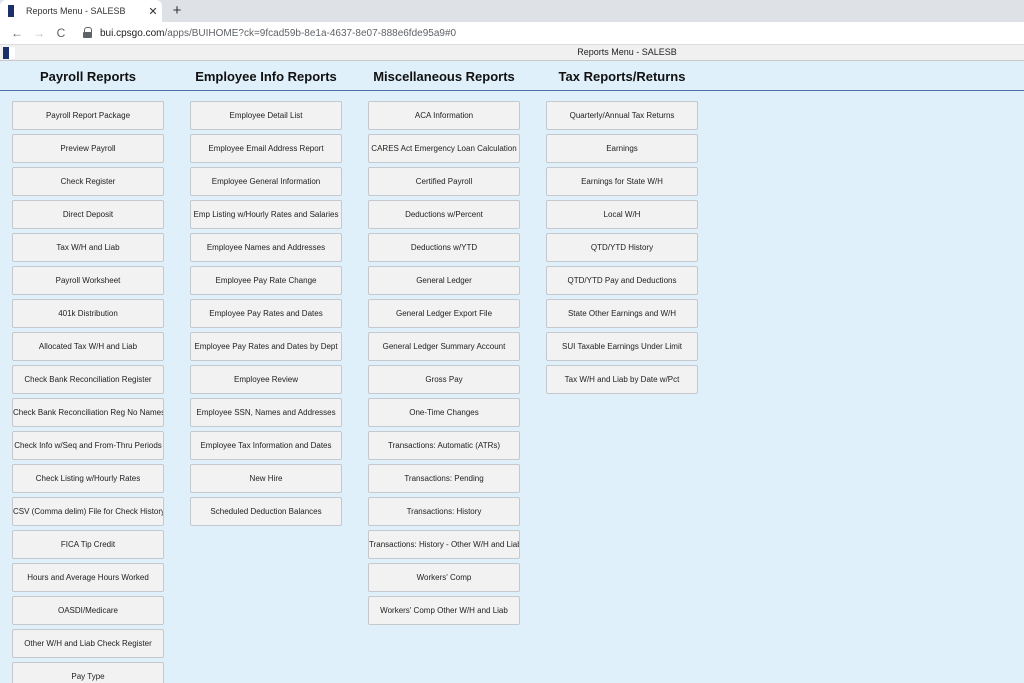 This screenshot has width=1024, height=683. Describe the element at coordinates (444, 445) in the screenshot. I see `report-button: Transactions: Automatic (ATRs)` at that location.